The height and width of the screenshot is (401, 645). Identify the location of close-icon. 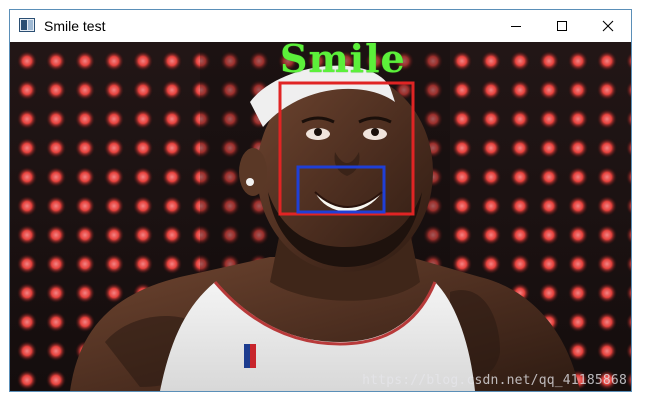
(608, 26).